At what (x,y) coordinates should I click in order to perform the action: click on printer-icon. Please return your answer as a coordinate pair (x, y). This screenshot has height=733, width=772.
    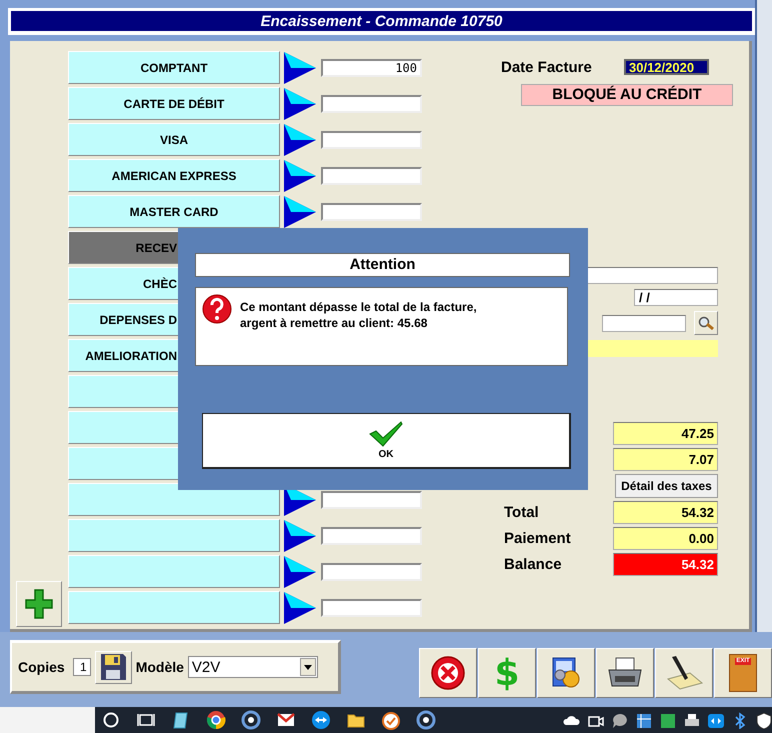
    Looking at the image, I should click on (691, 720).